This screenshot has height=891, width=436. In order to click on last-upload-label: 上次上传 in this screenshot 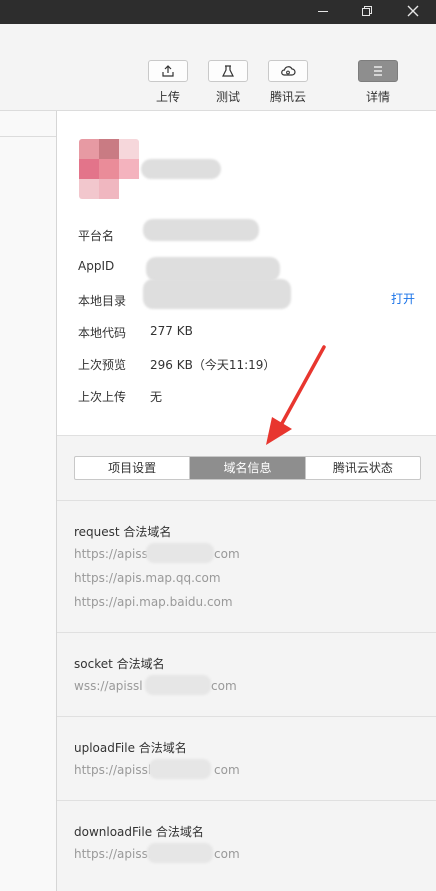, I will do `click(102, 397)`.